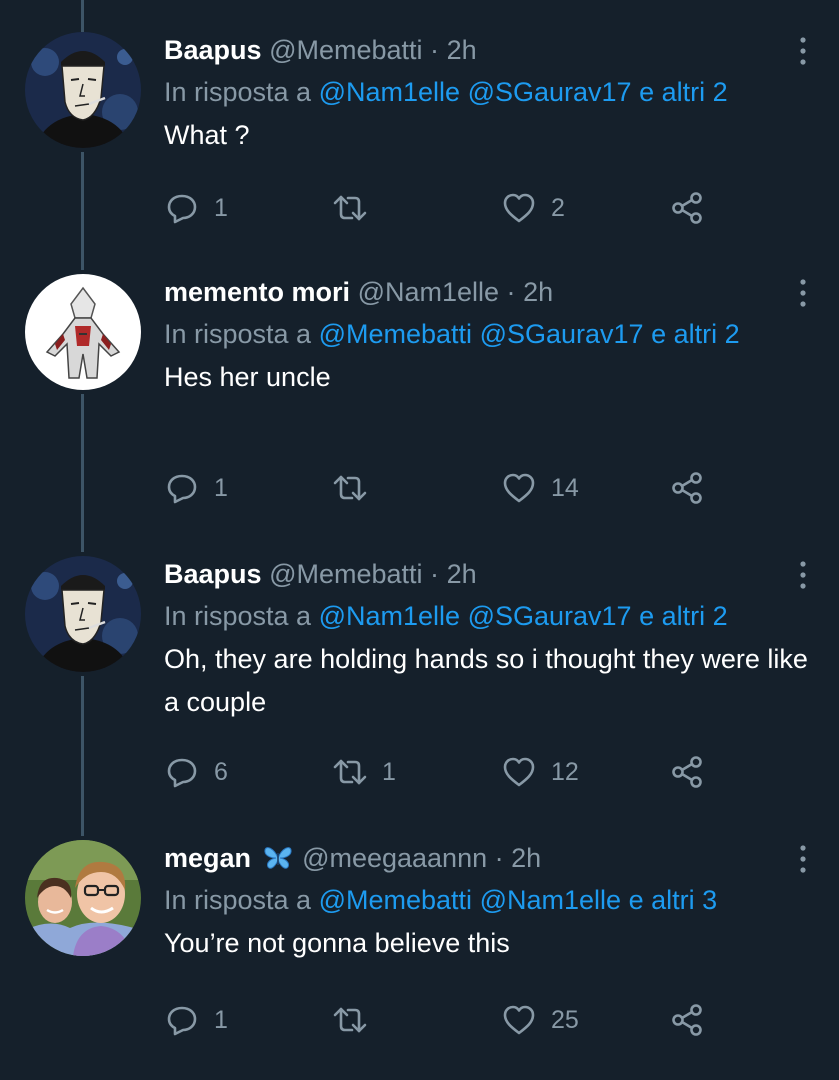  What do you see at coordinates (207, 858) in the screenshot?
I see `display-name: megan` at bounding box center [207, 858].